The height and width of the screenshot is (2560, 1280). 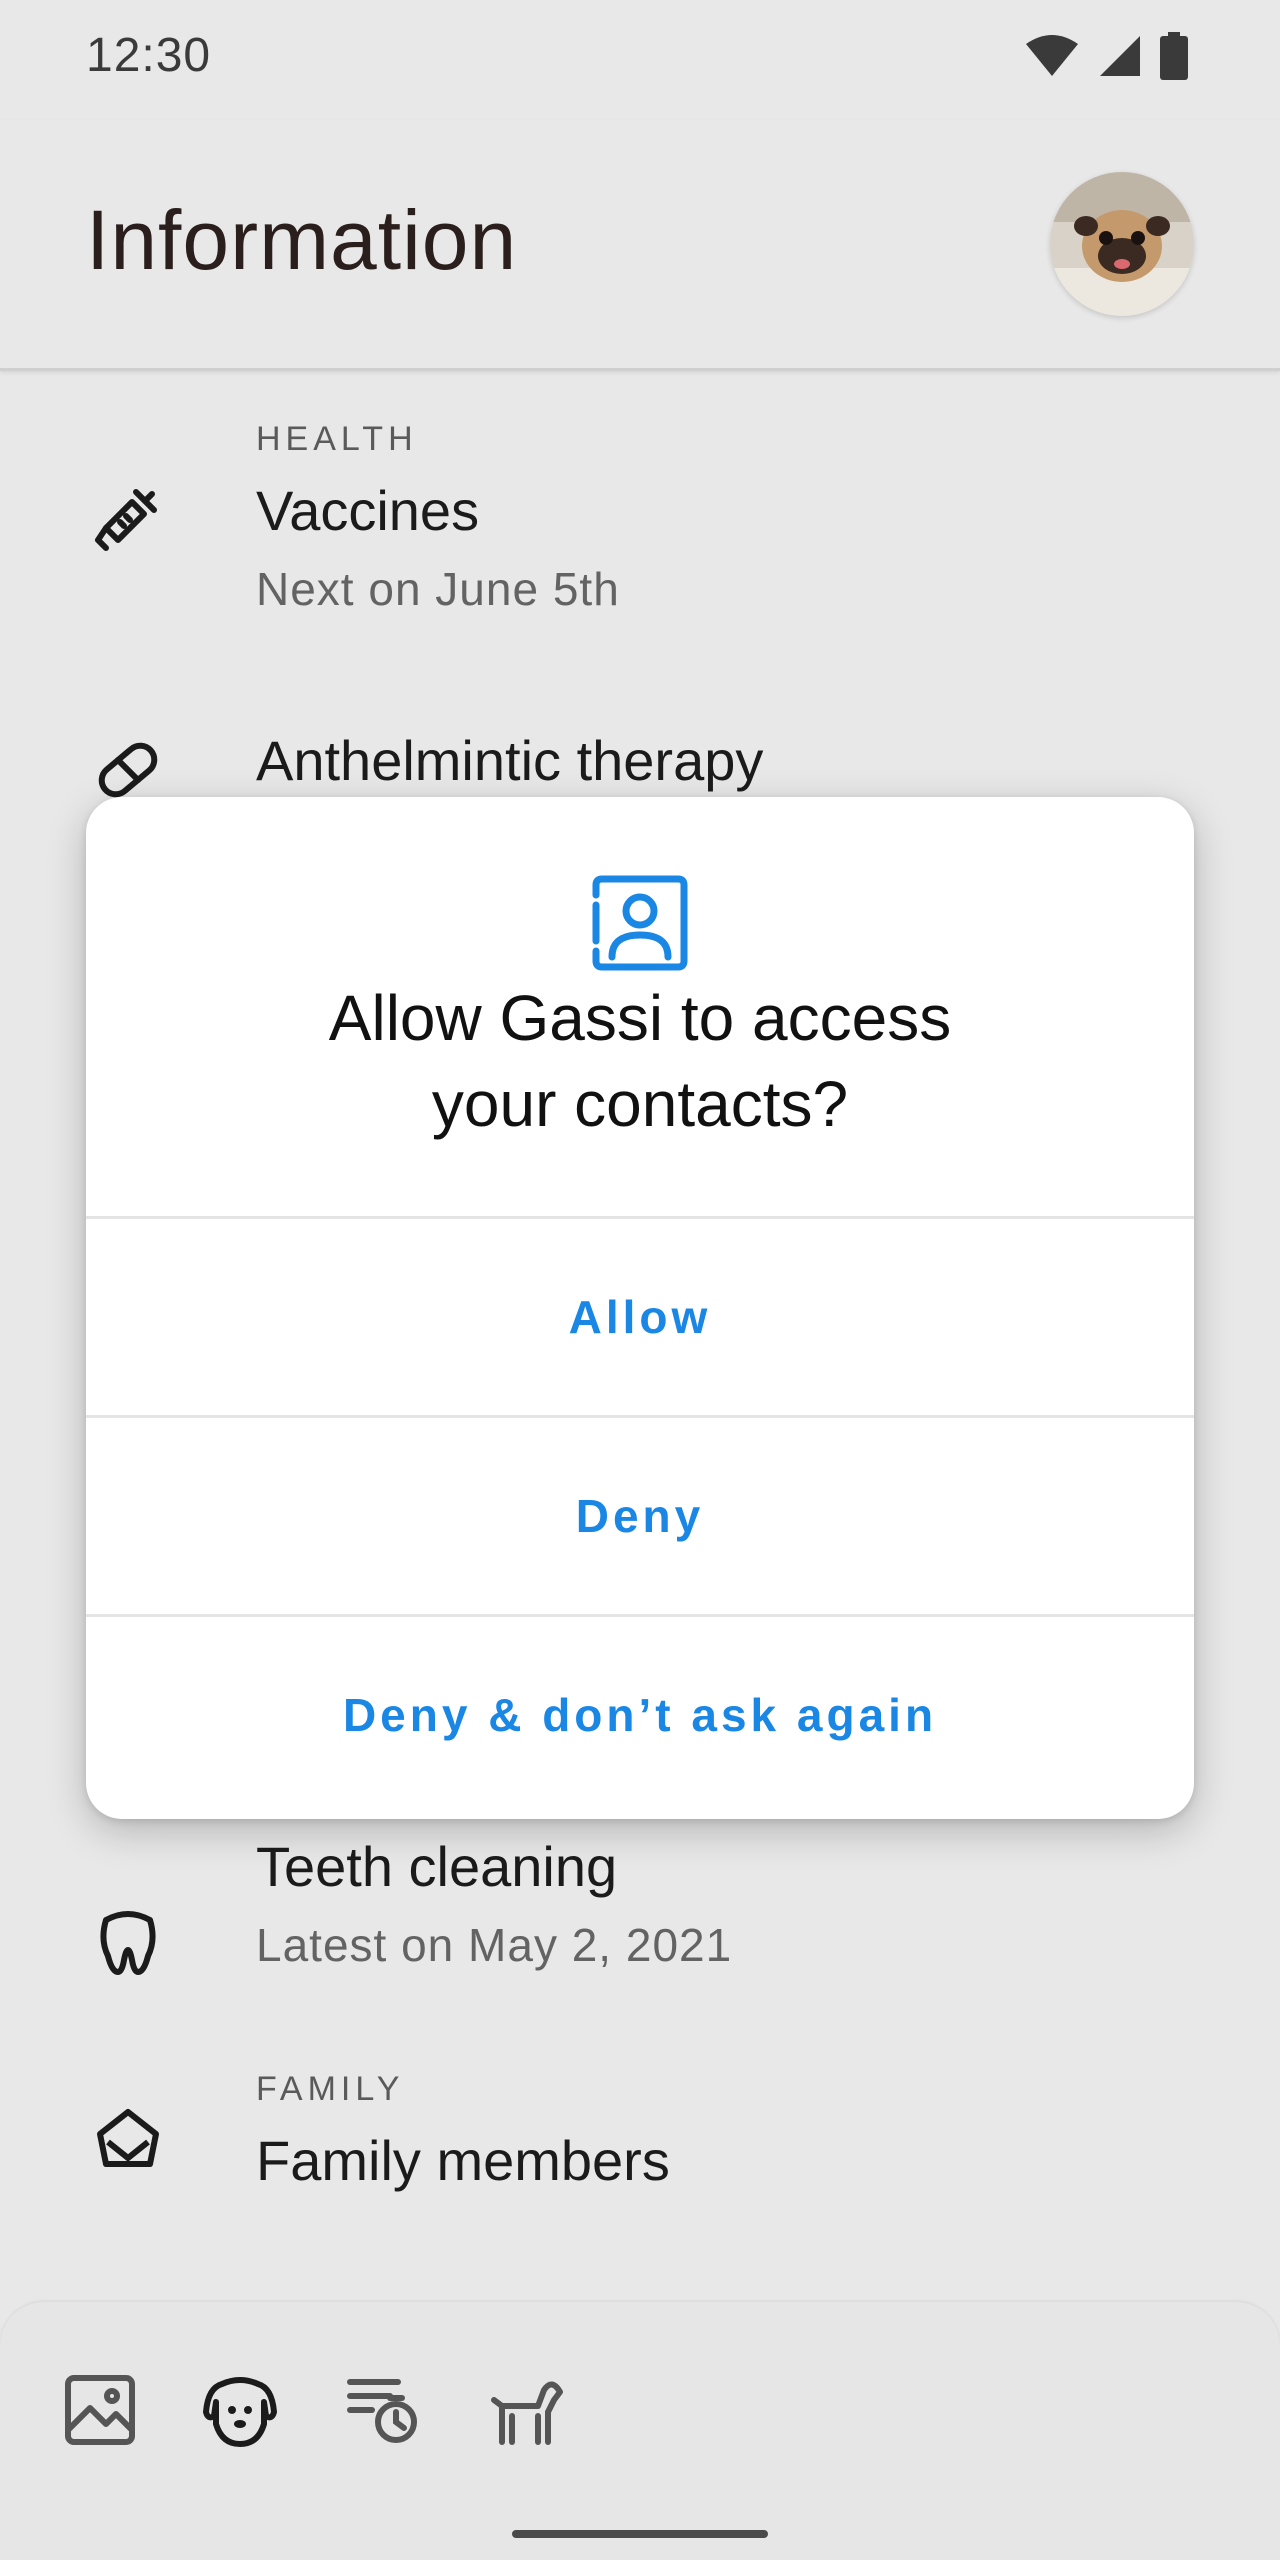 What do you see at coordinates (640, 923) in the screenshot?
I see `contact-icon` at bounding box center [640, 923].